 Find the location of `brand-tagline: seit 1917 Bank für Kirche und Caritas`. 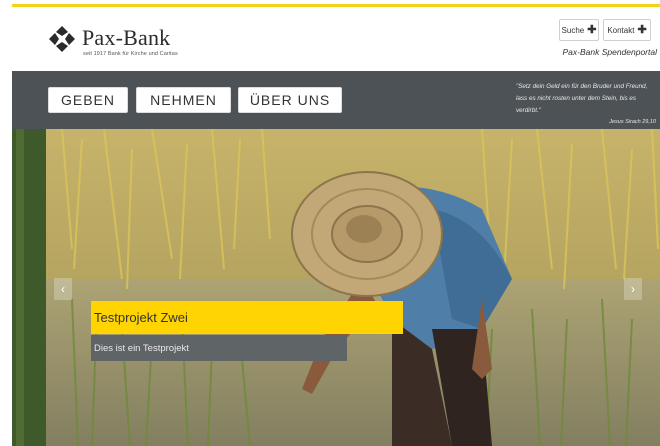

brand-tagline: seit 1917 Bank für Kirche und Caritas is located at coordinates (130, 54).